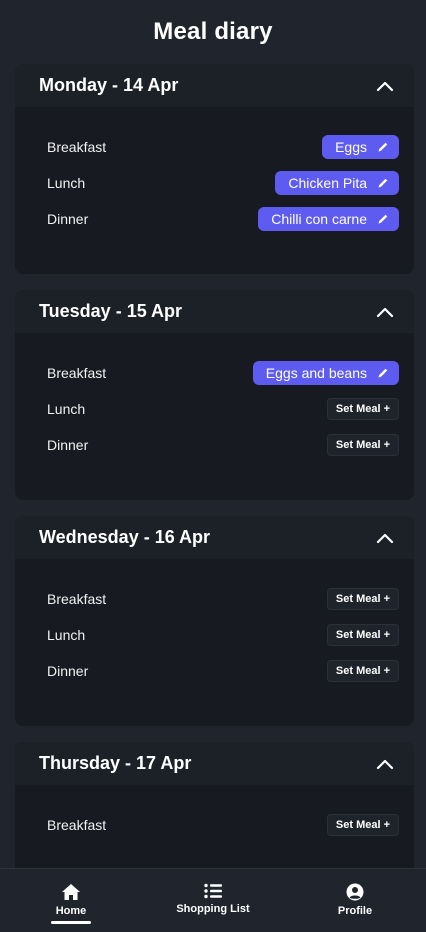 The width and height of the screenshot is (426, 932). I want to click on meal-row-breakfast: Breakfast Eggs, so click(223, 147).